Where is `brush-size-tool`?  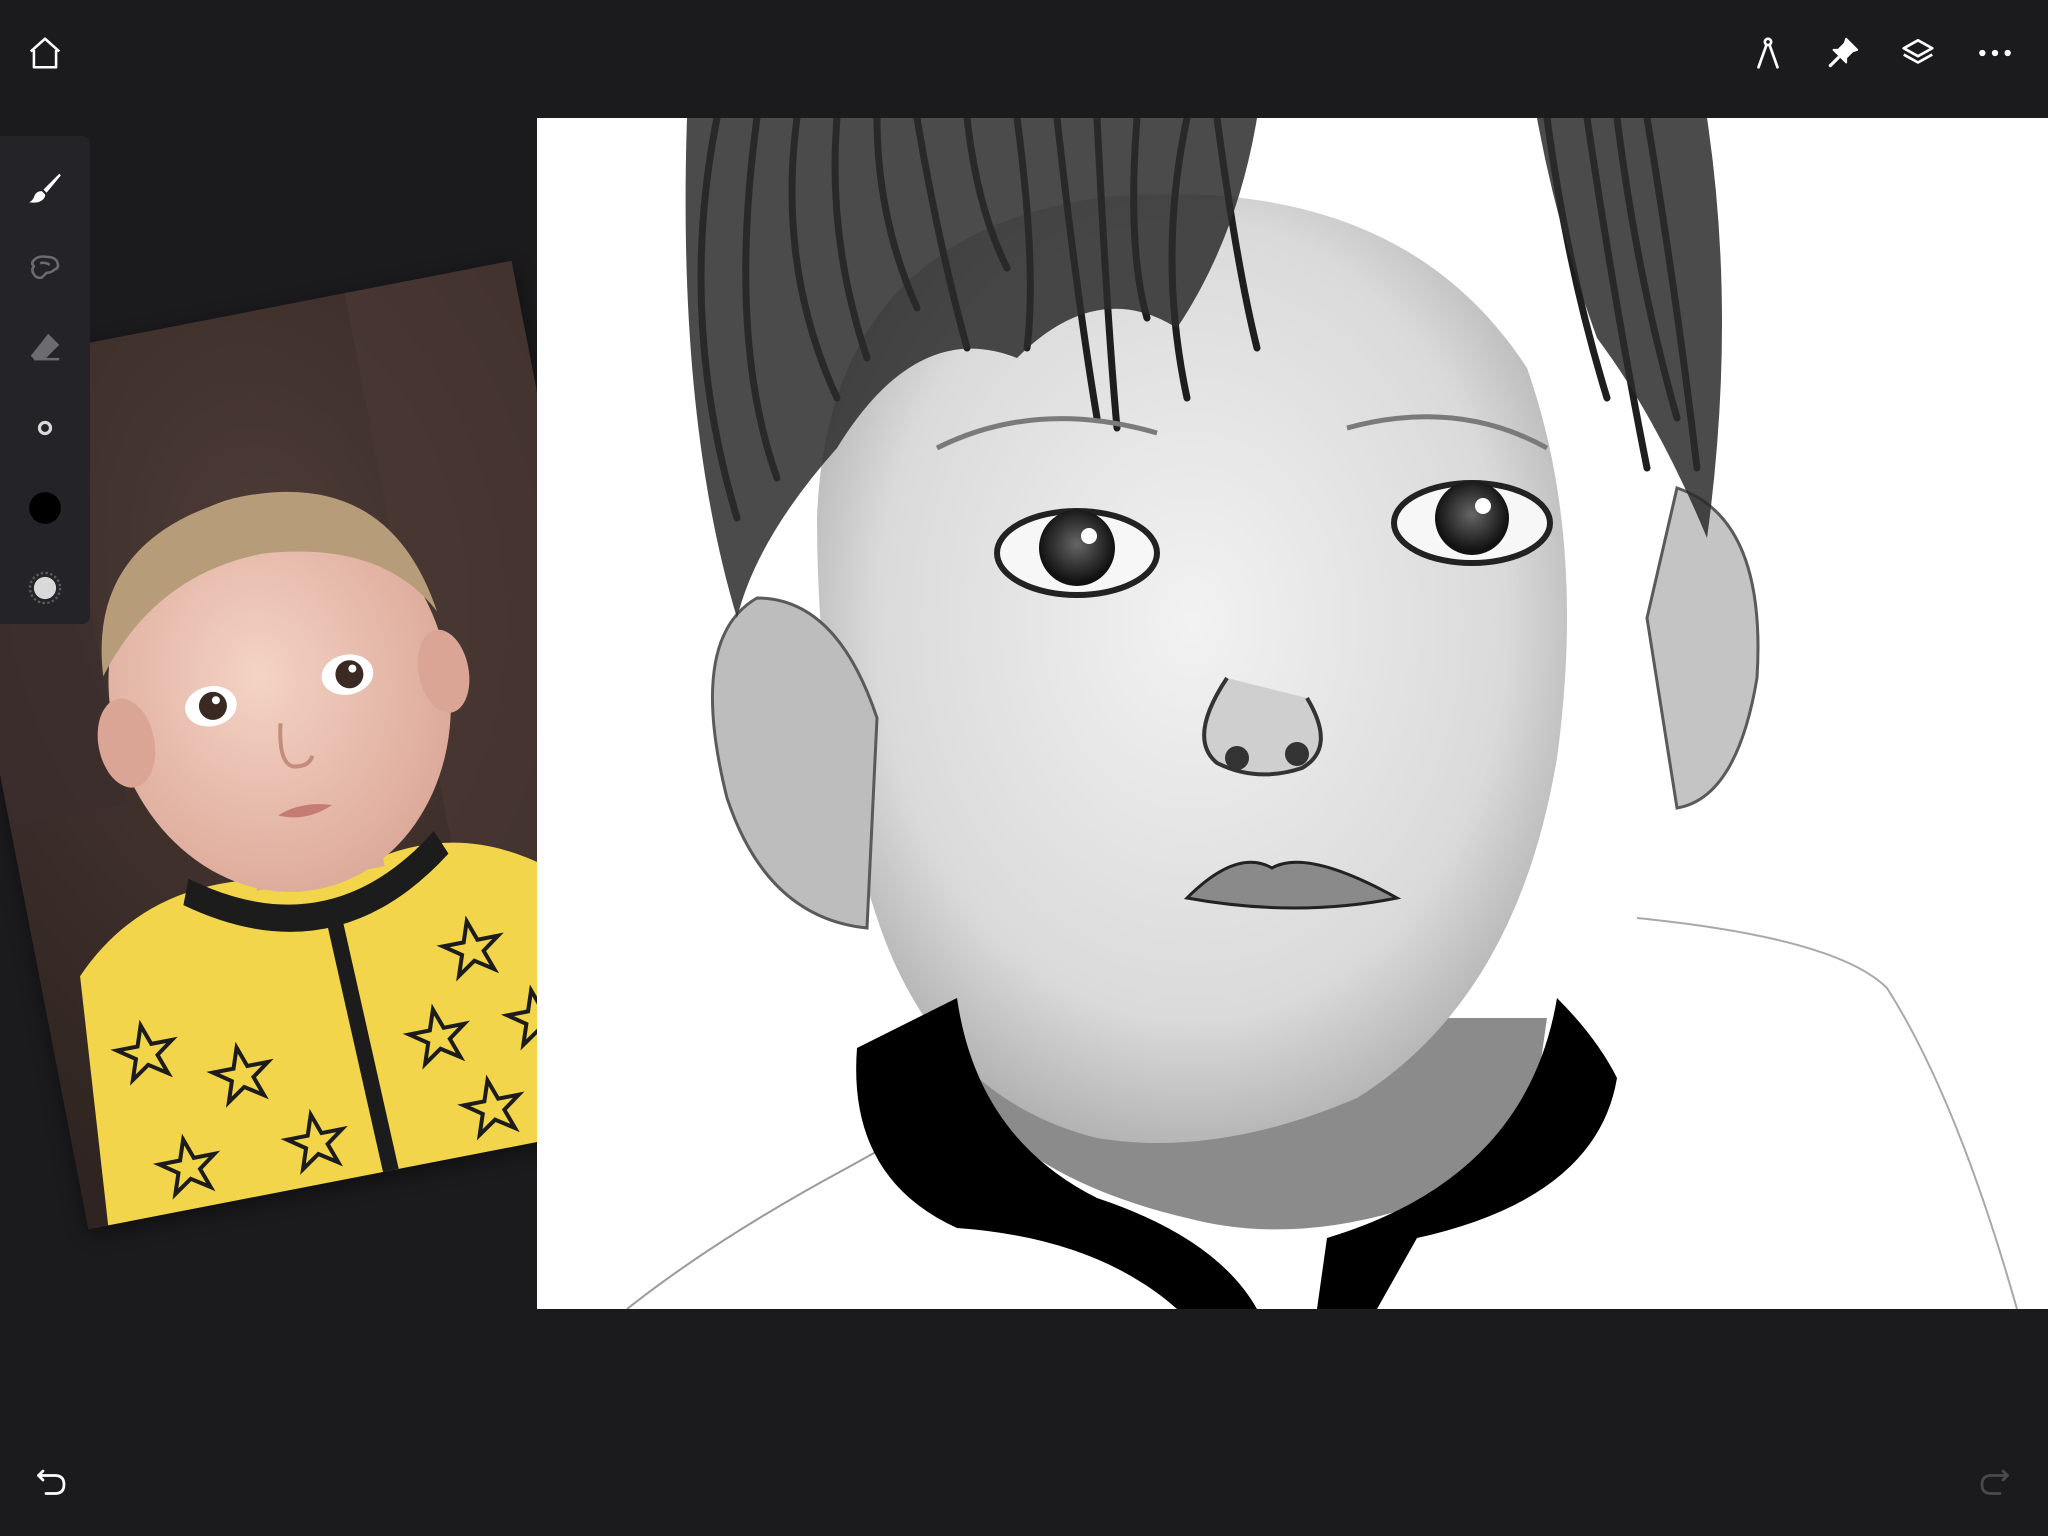
brush-size-tool is located at coordinates (45, 428).